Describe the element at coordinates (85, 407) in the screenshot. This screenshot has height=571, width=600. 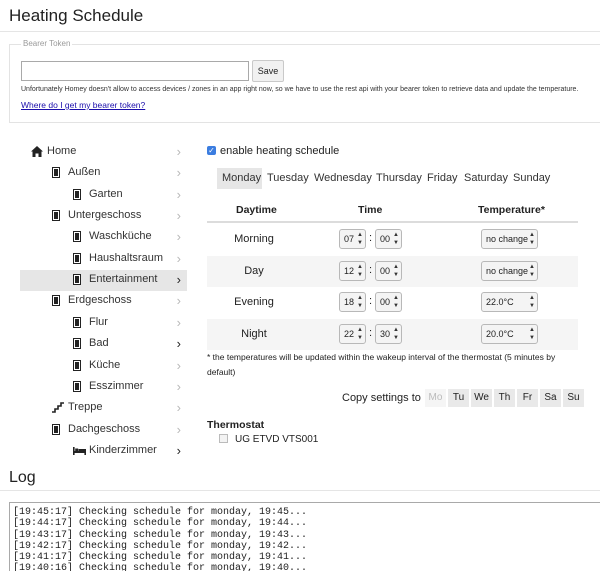
I see `tree-item-label: Treppe` at that location.